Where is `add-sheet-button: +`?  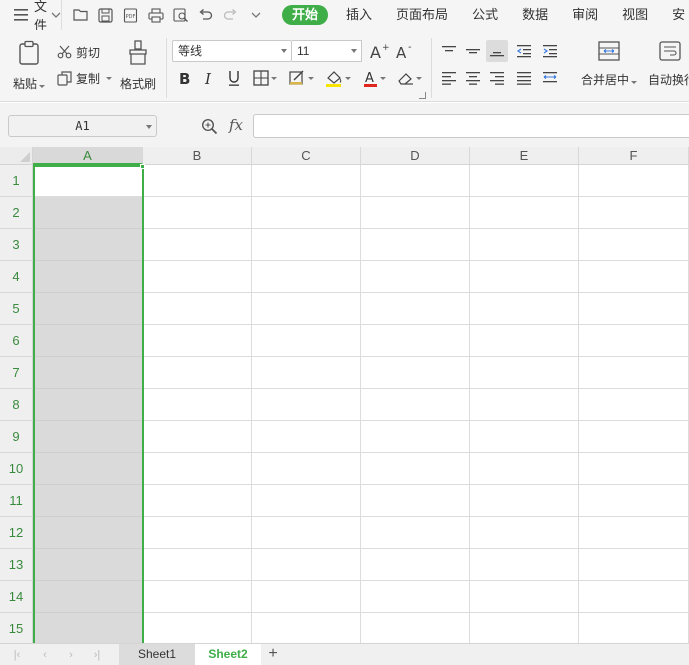
add-sheet-button: + is located at coordinates (273, 654).